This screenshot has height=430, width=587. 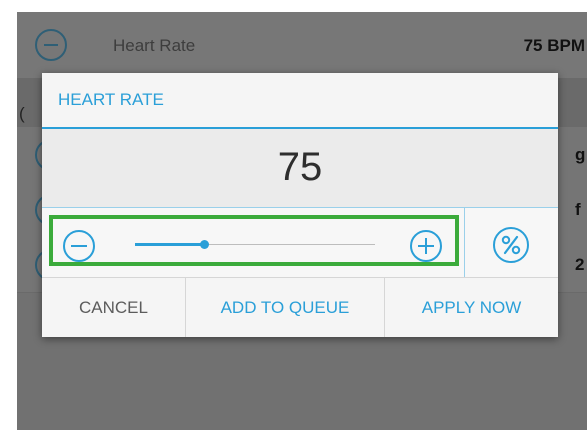 What do you see at coordinates (170, 244) in the screenshot?
I see `slider-fill` at bounding box center [170, 244].